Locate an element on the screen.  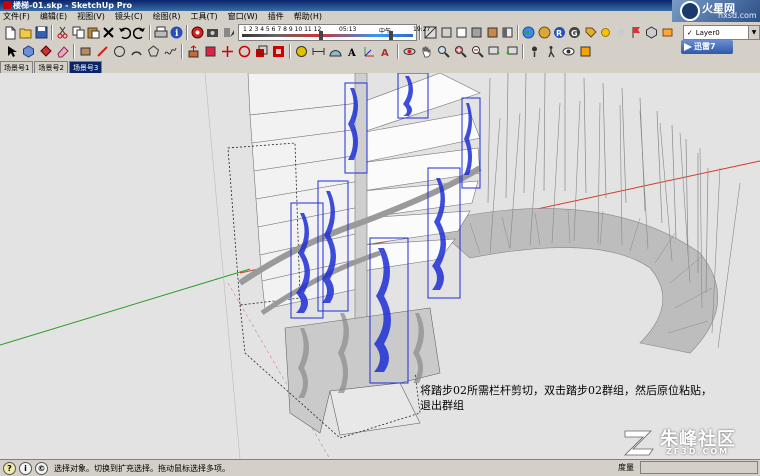
previous-view-button is located at coordinates (494, 51).